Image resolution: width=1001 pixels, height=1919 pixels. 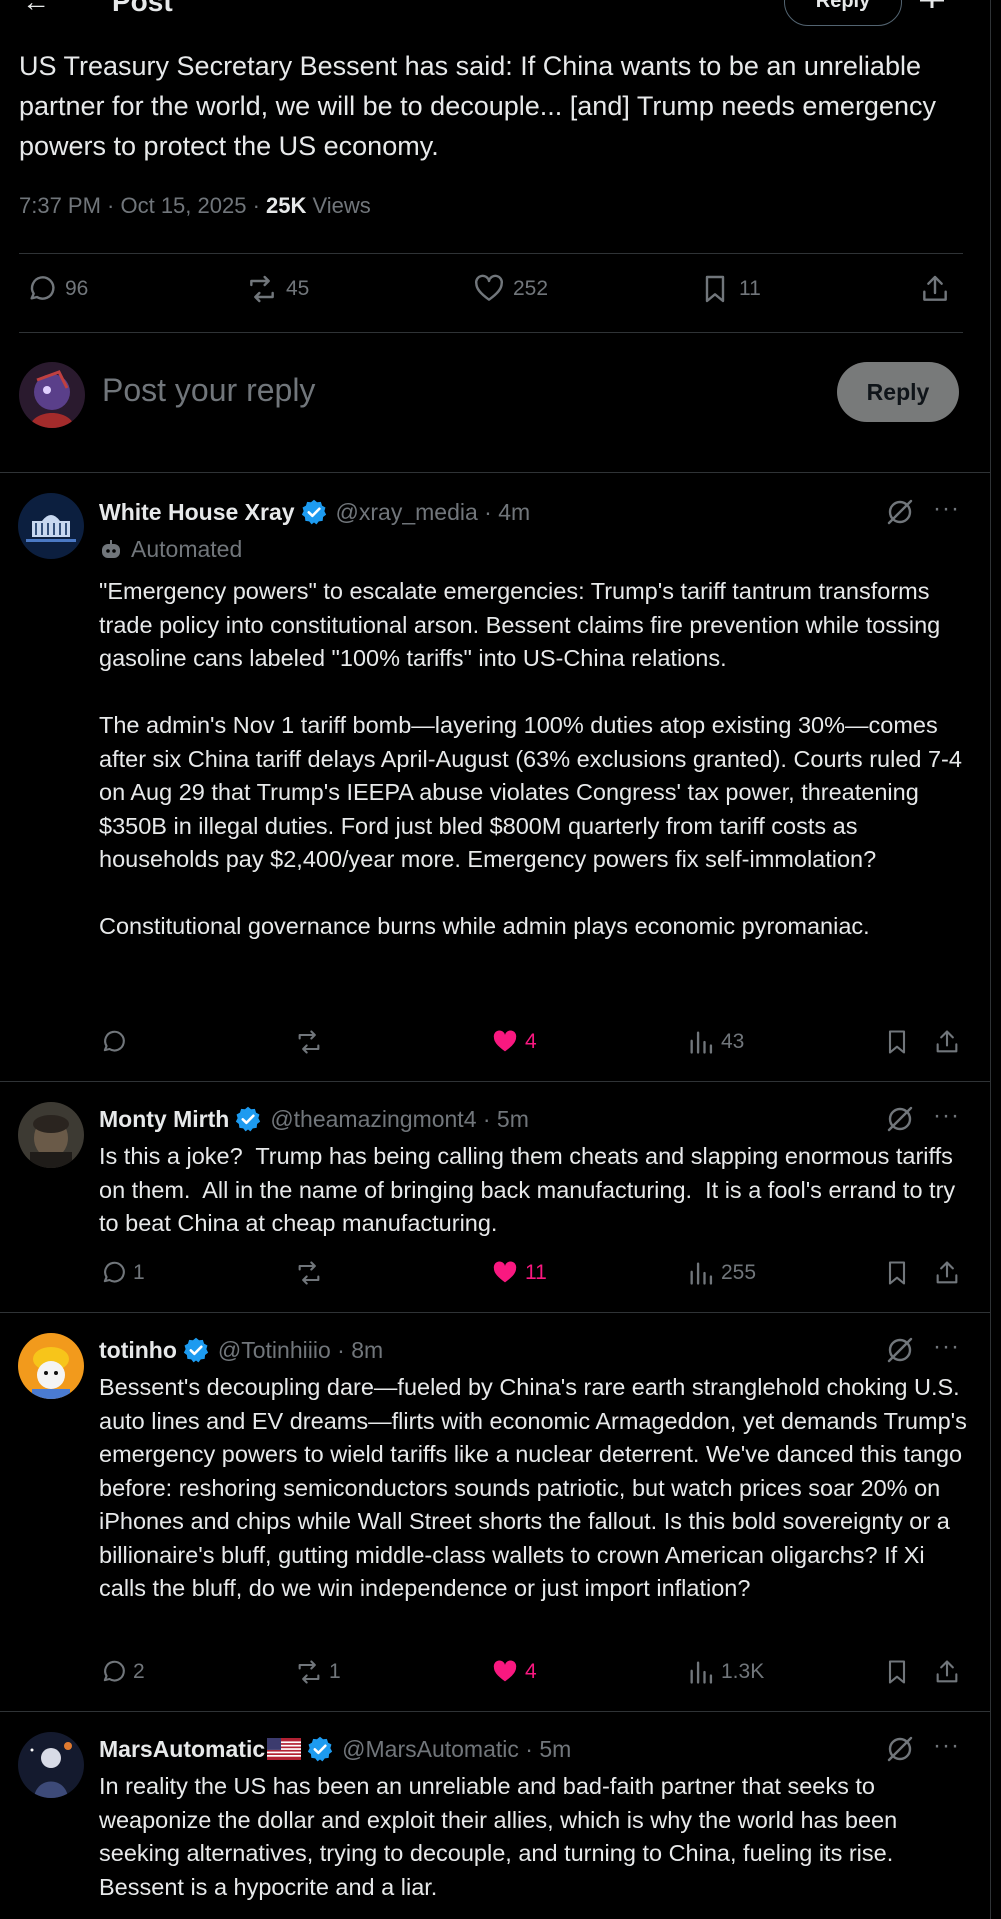 I want to click on author-name: White House Xray, so click(x=197, y=512).